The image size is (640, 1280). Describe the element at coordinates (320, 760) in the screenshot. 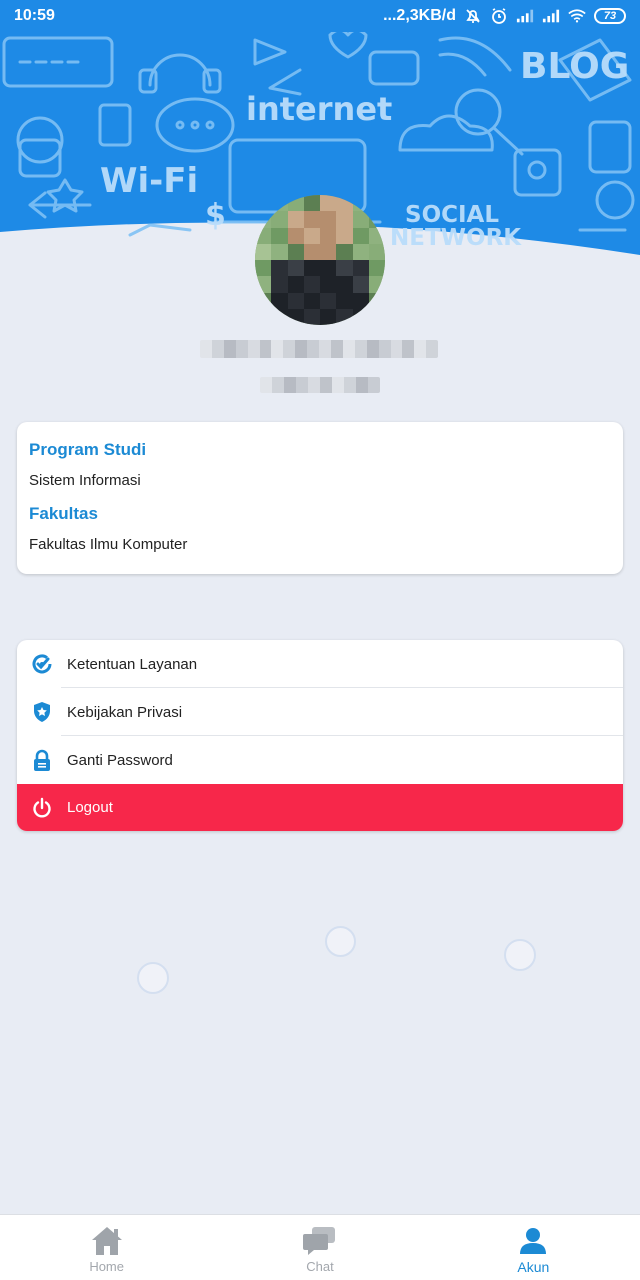

I see `menu-item-change-password: Ganti Password` at that location.